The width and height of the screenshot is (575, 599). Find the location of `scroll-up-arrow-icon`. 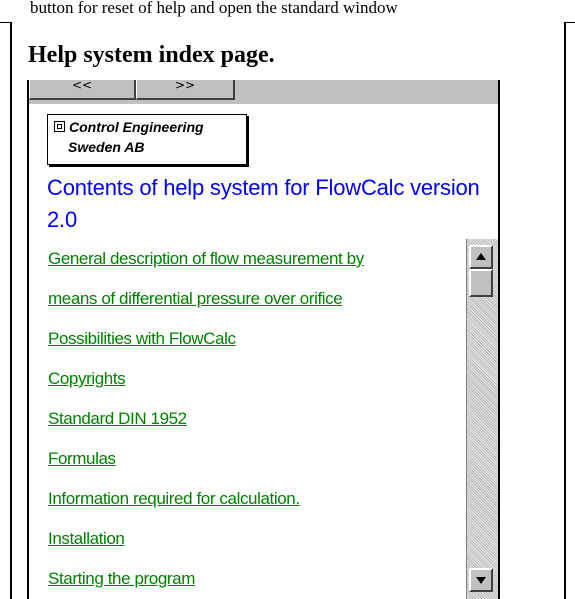

scroll-up-arrow-icon is located at coordinates (481, 257).